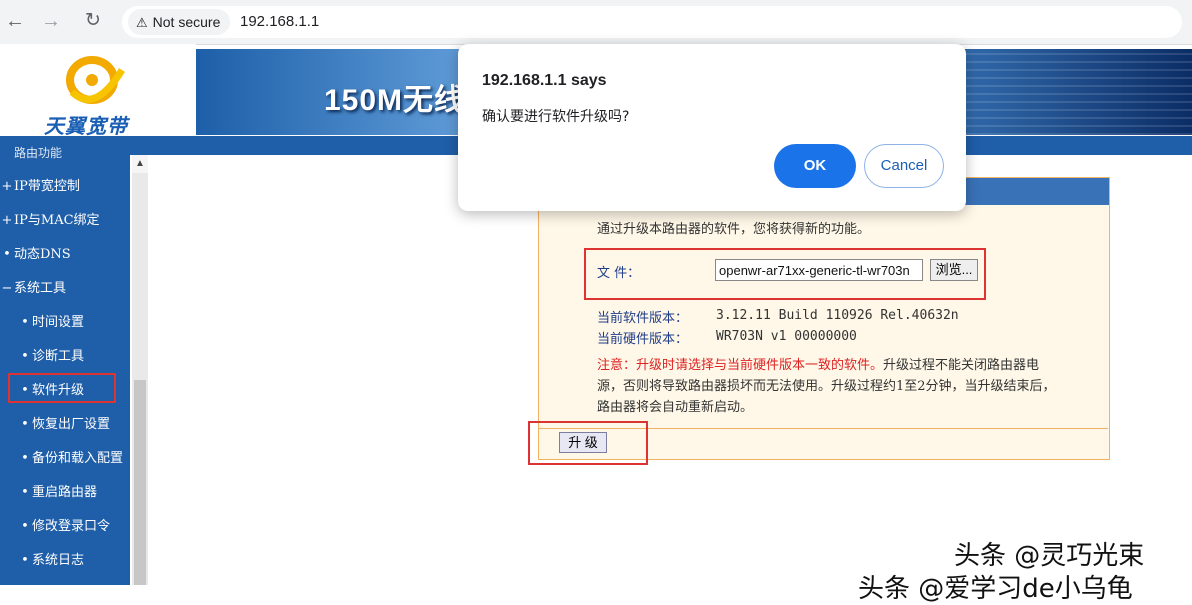 This screenshot has height=605, width=1192. I want to click on security-chip: ⚠ Not secure, so click(179, 22).